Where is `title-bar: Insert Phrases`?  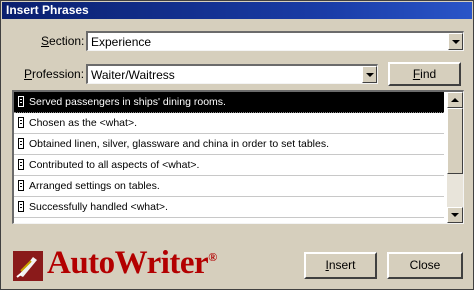
title-bar: Insert Phrases is located at coordinates (237, 10).